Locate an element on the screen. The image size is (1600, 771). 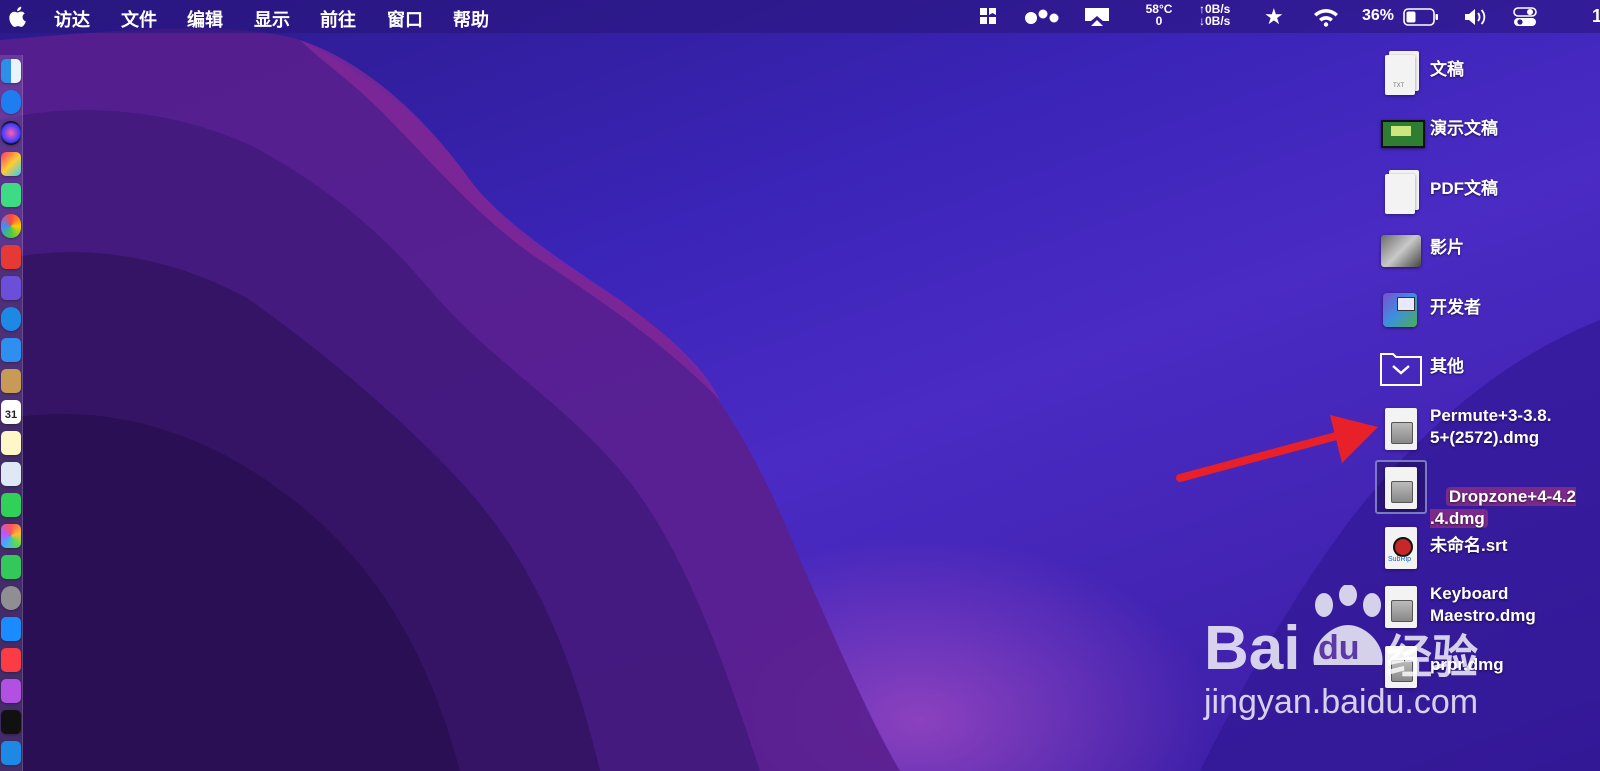
bookmark-app-icon is located at coordinates (988, 16).